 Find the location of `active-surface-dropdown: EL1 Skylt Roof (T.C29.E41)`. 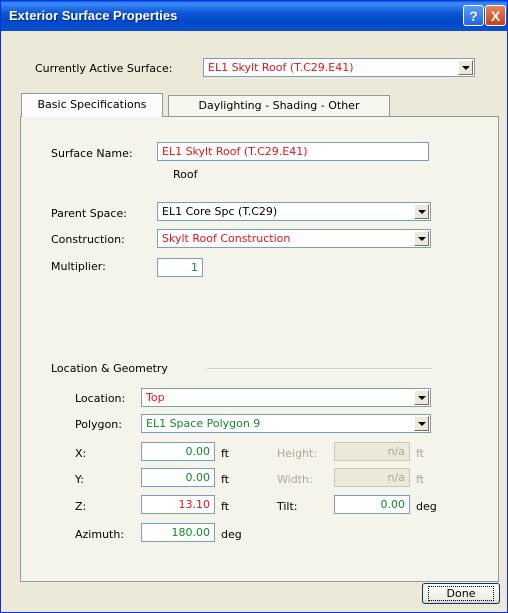

active-surface-dropdown: EL1 Skylt Roof (T.C29.E41) is located at coordinates (339, 67).